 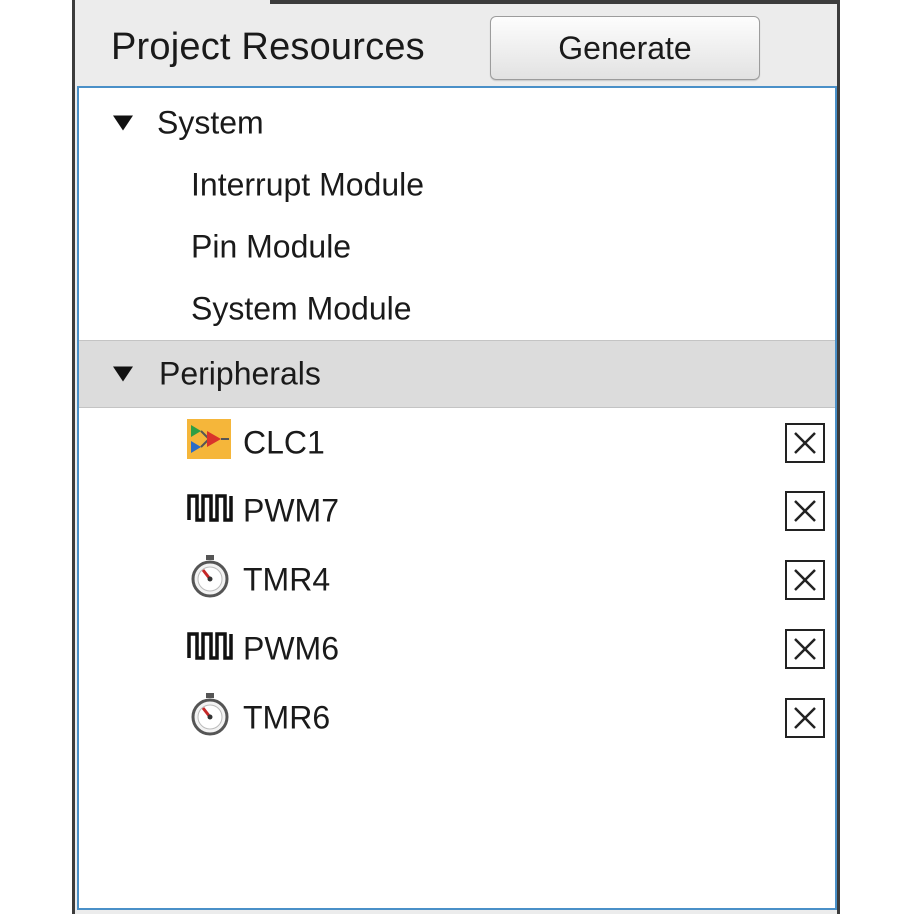 What do you see at coordinates (456, 45) in the screenshot?
I see `panel-header: Project Resources Generate` at bounding box center [456, 45].